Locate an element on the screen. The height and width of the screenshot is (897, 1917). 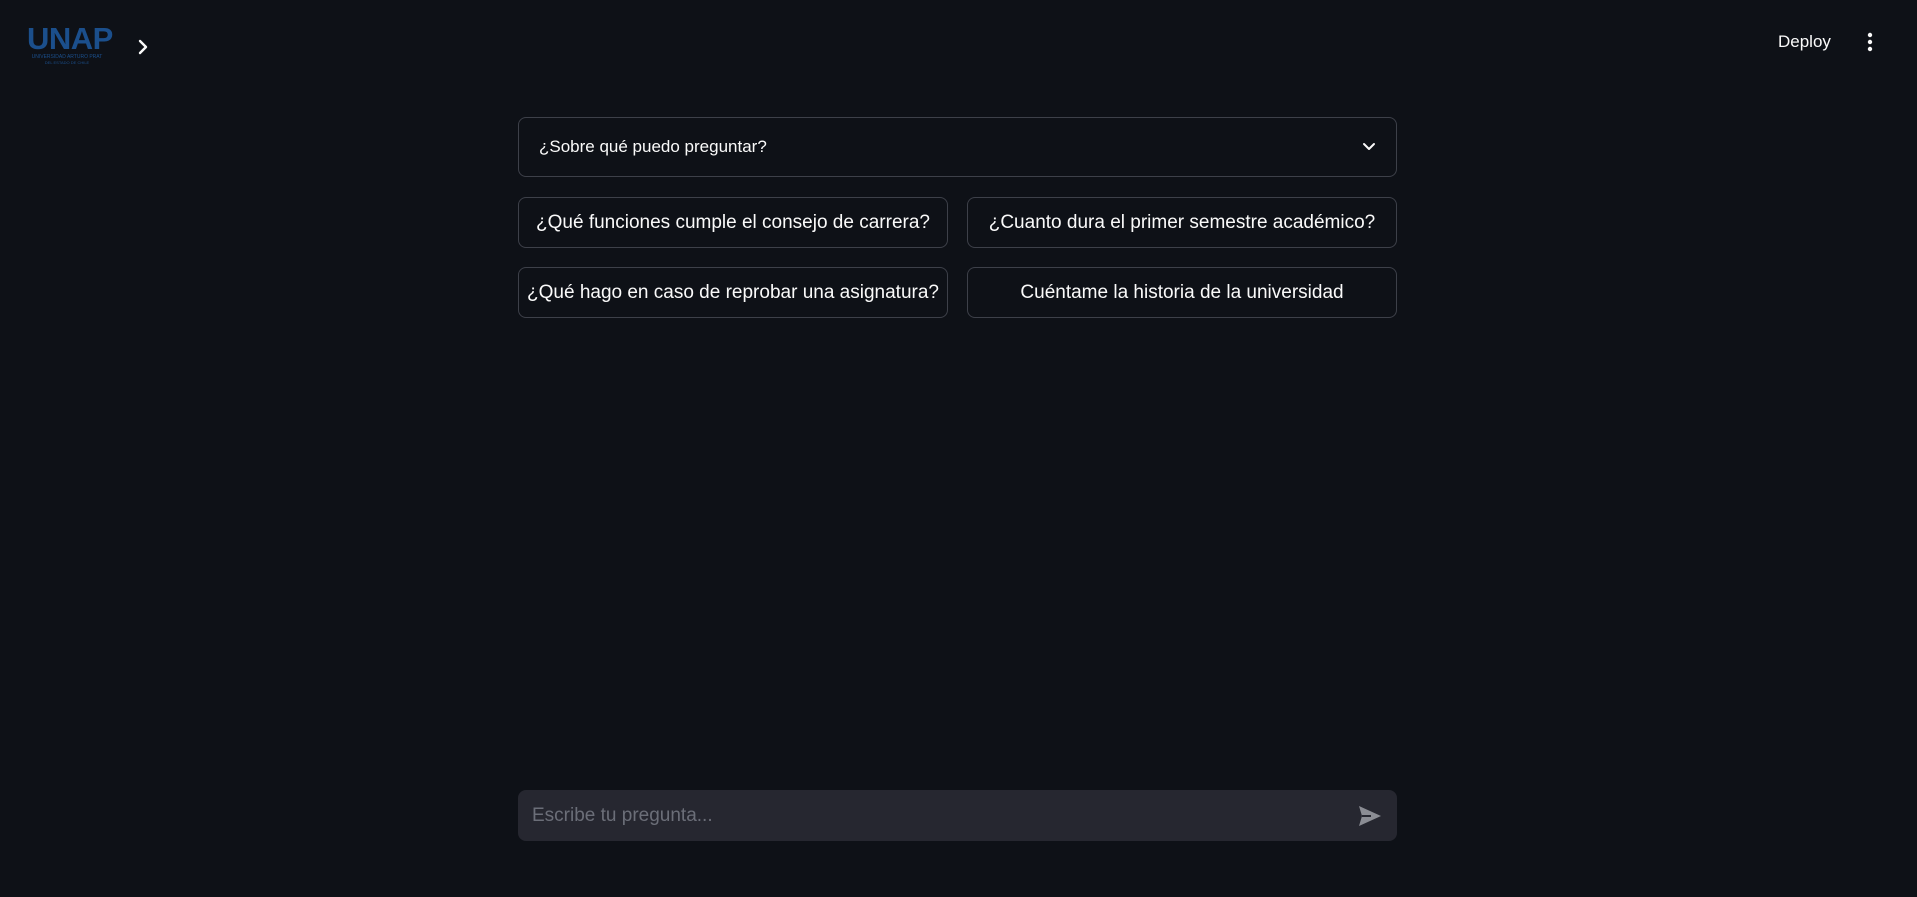
main-menu-button is located at coordinates (1870, 42).